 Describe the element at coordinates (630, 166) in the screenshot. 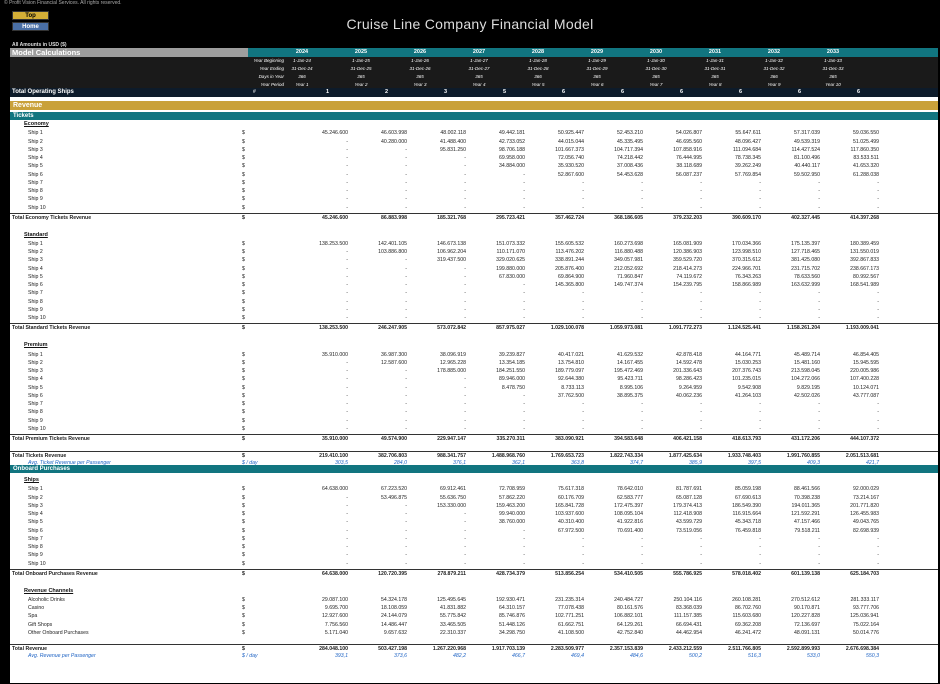

I see `row-value: 37.008.436` at that location.